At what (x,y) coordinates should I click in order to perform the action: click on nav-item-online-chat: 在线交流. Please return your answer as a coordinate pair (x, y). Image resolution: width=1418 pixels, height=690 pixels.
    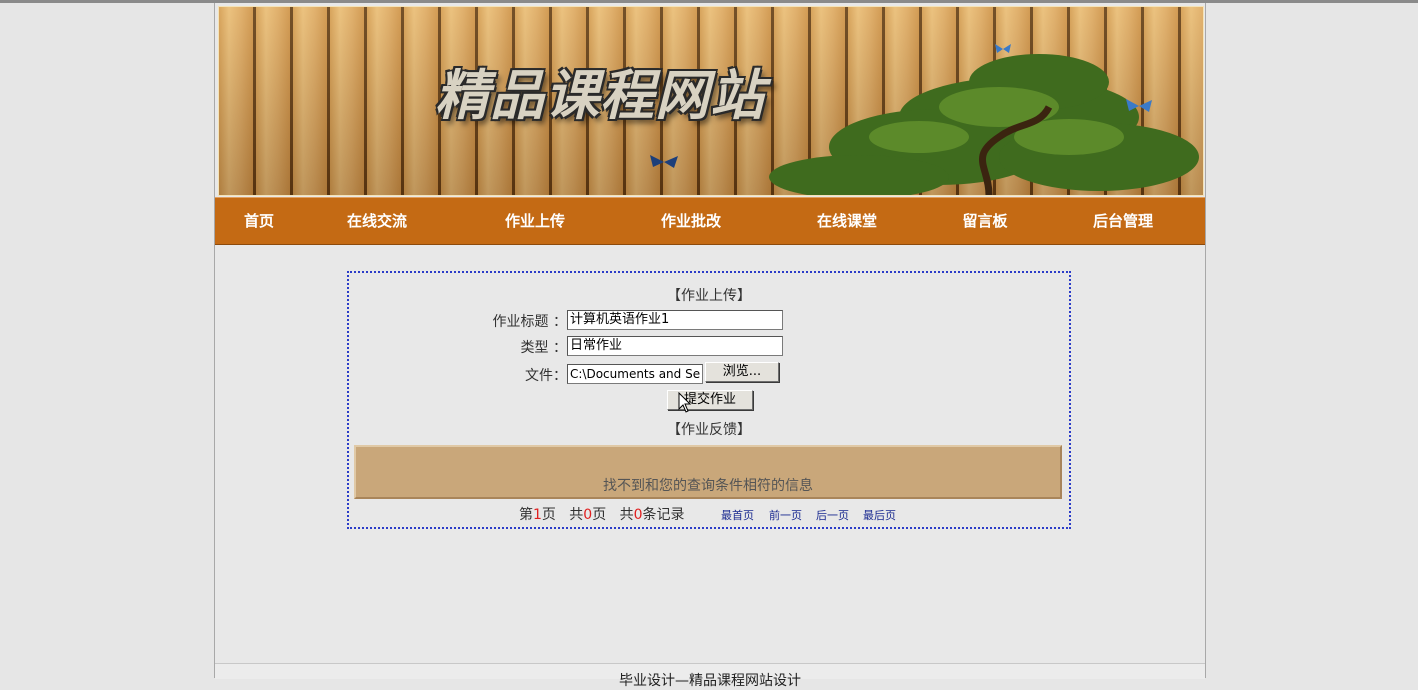
    Looking at the image, I should click on (377, 221).